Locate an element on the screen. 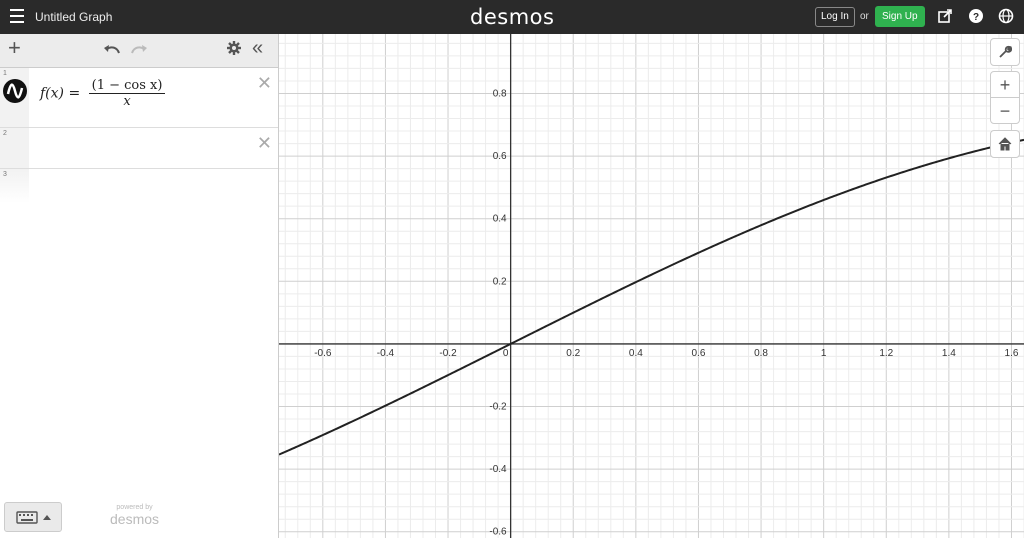  graph-color-icon is located at coordinates (15, 91).